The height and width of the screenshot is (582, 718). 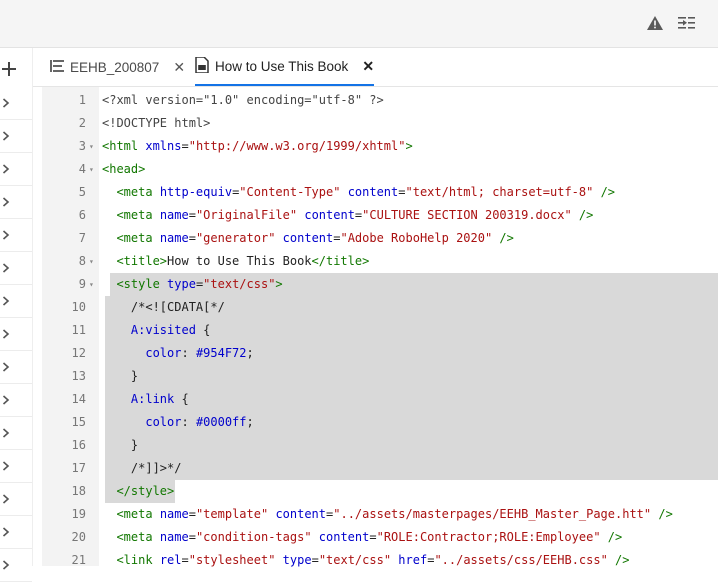 I want to click on warning-icon, so click(x=655, y=23).